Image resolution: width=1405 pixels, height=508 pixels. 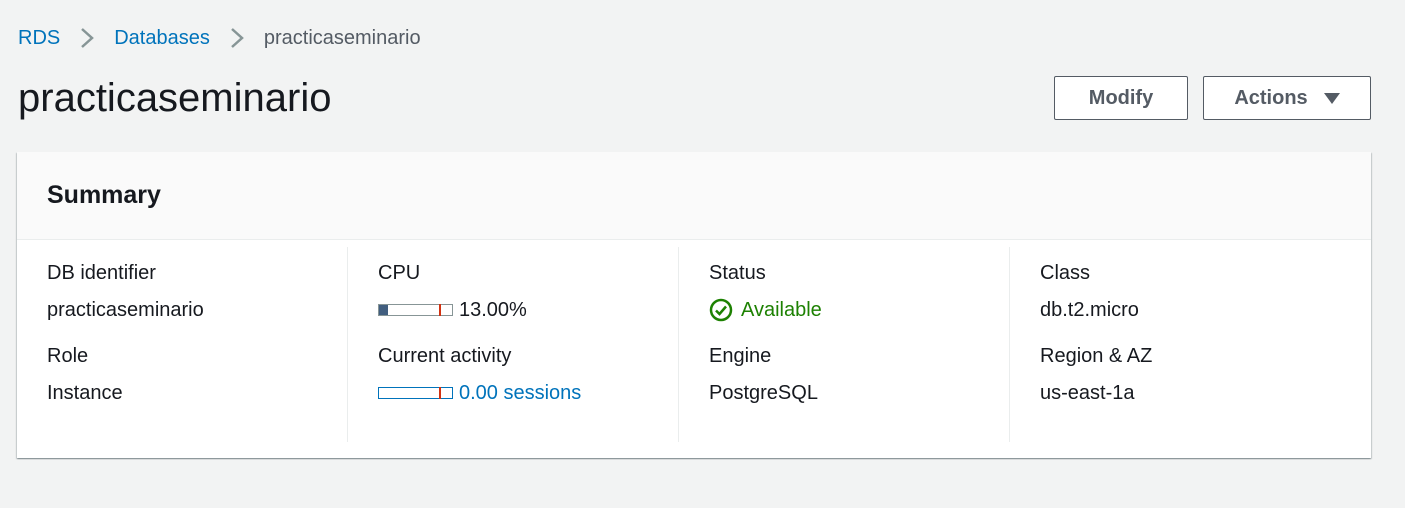 What do you see at coordinates (528, 310) in the screenshot?
I see `cpu-value-row: 13.00%` at bounding box center [528, 310].